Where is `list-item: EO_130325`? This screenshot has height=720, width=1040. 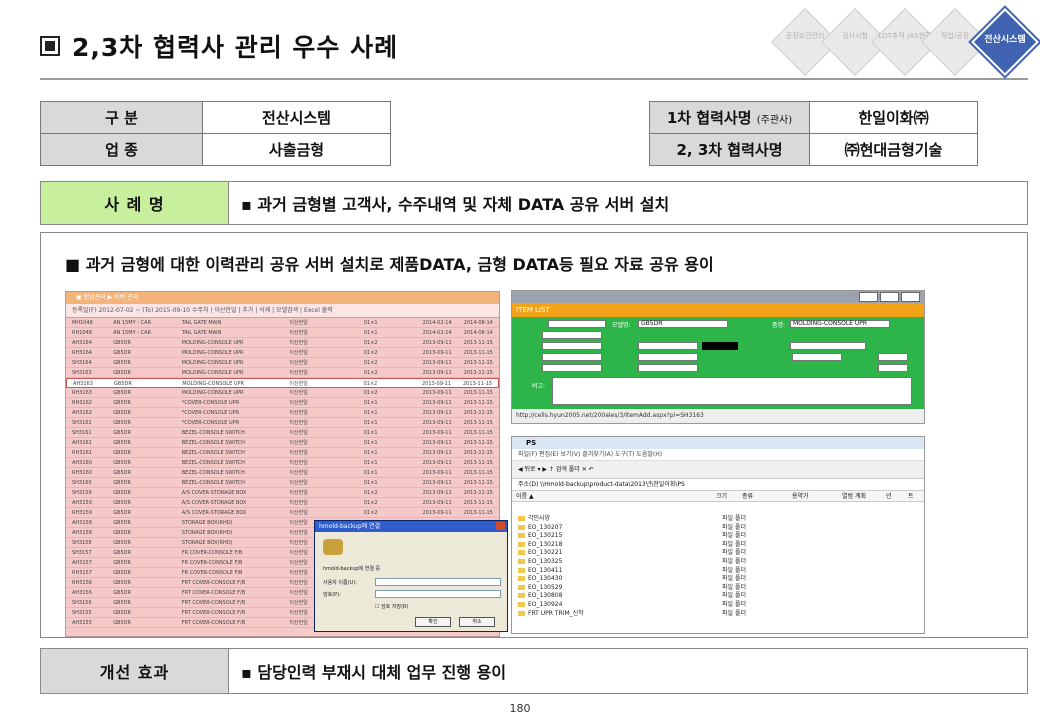
list-item: EO_130325 is located at coordinates (551, 562).